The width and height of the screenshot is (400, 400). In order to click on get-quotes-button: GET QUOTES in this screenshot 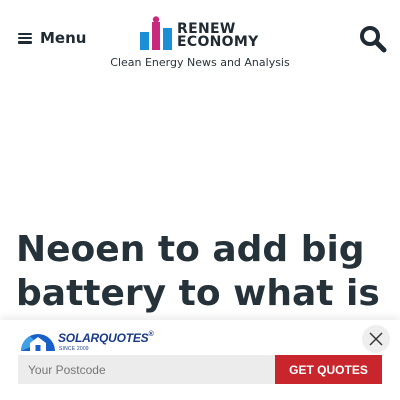, I will do `click(328, 369)`.